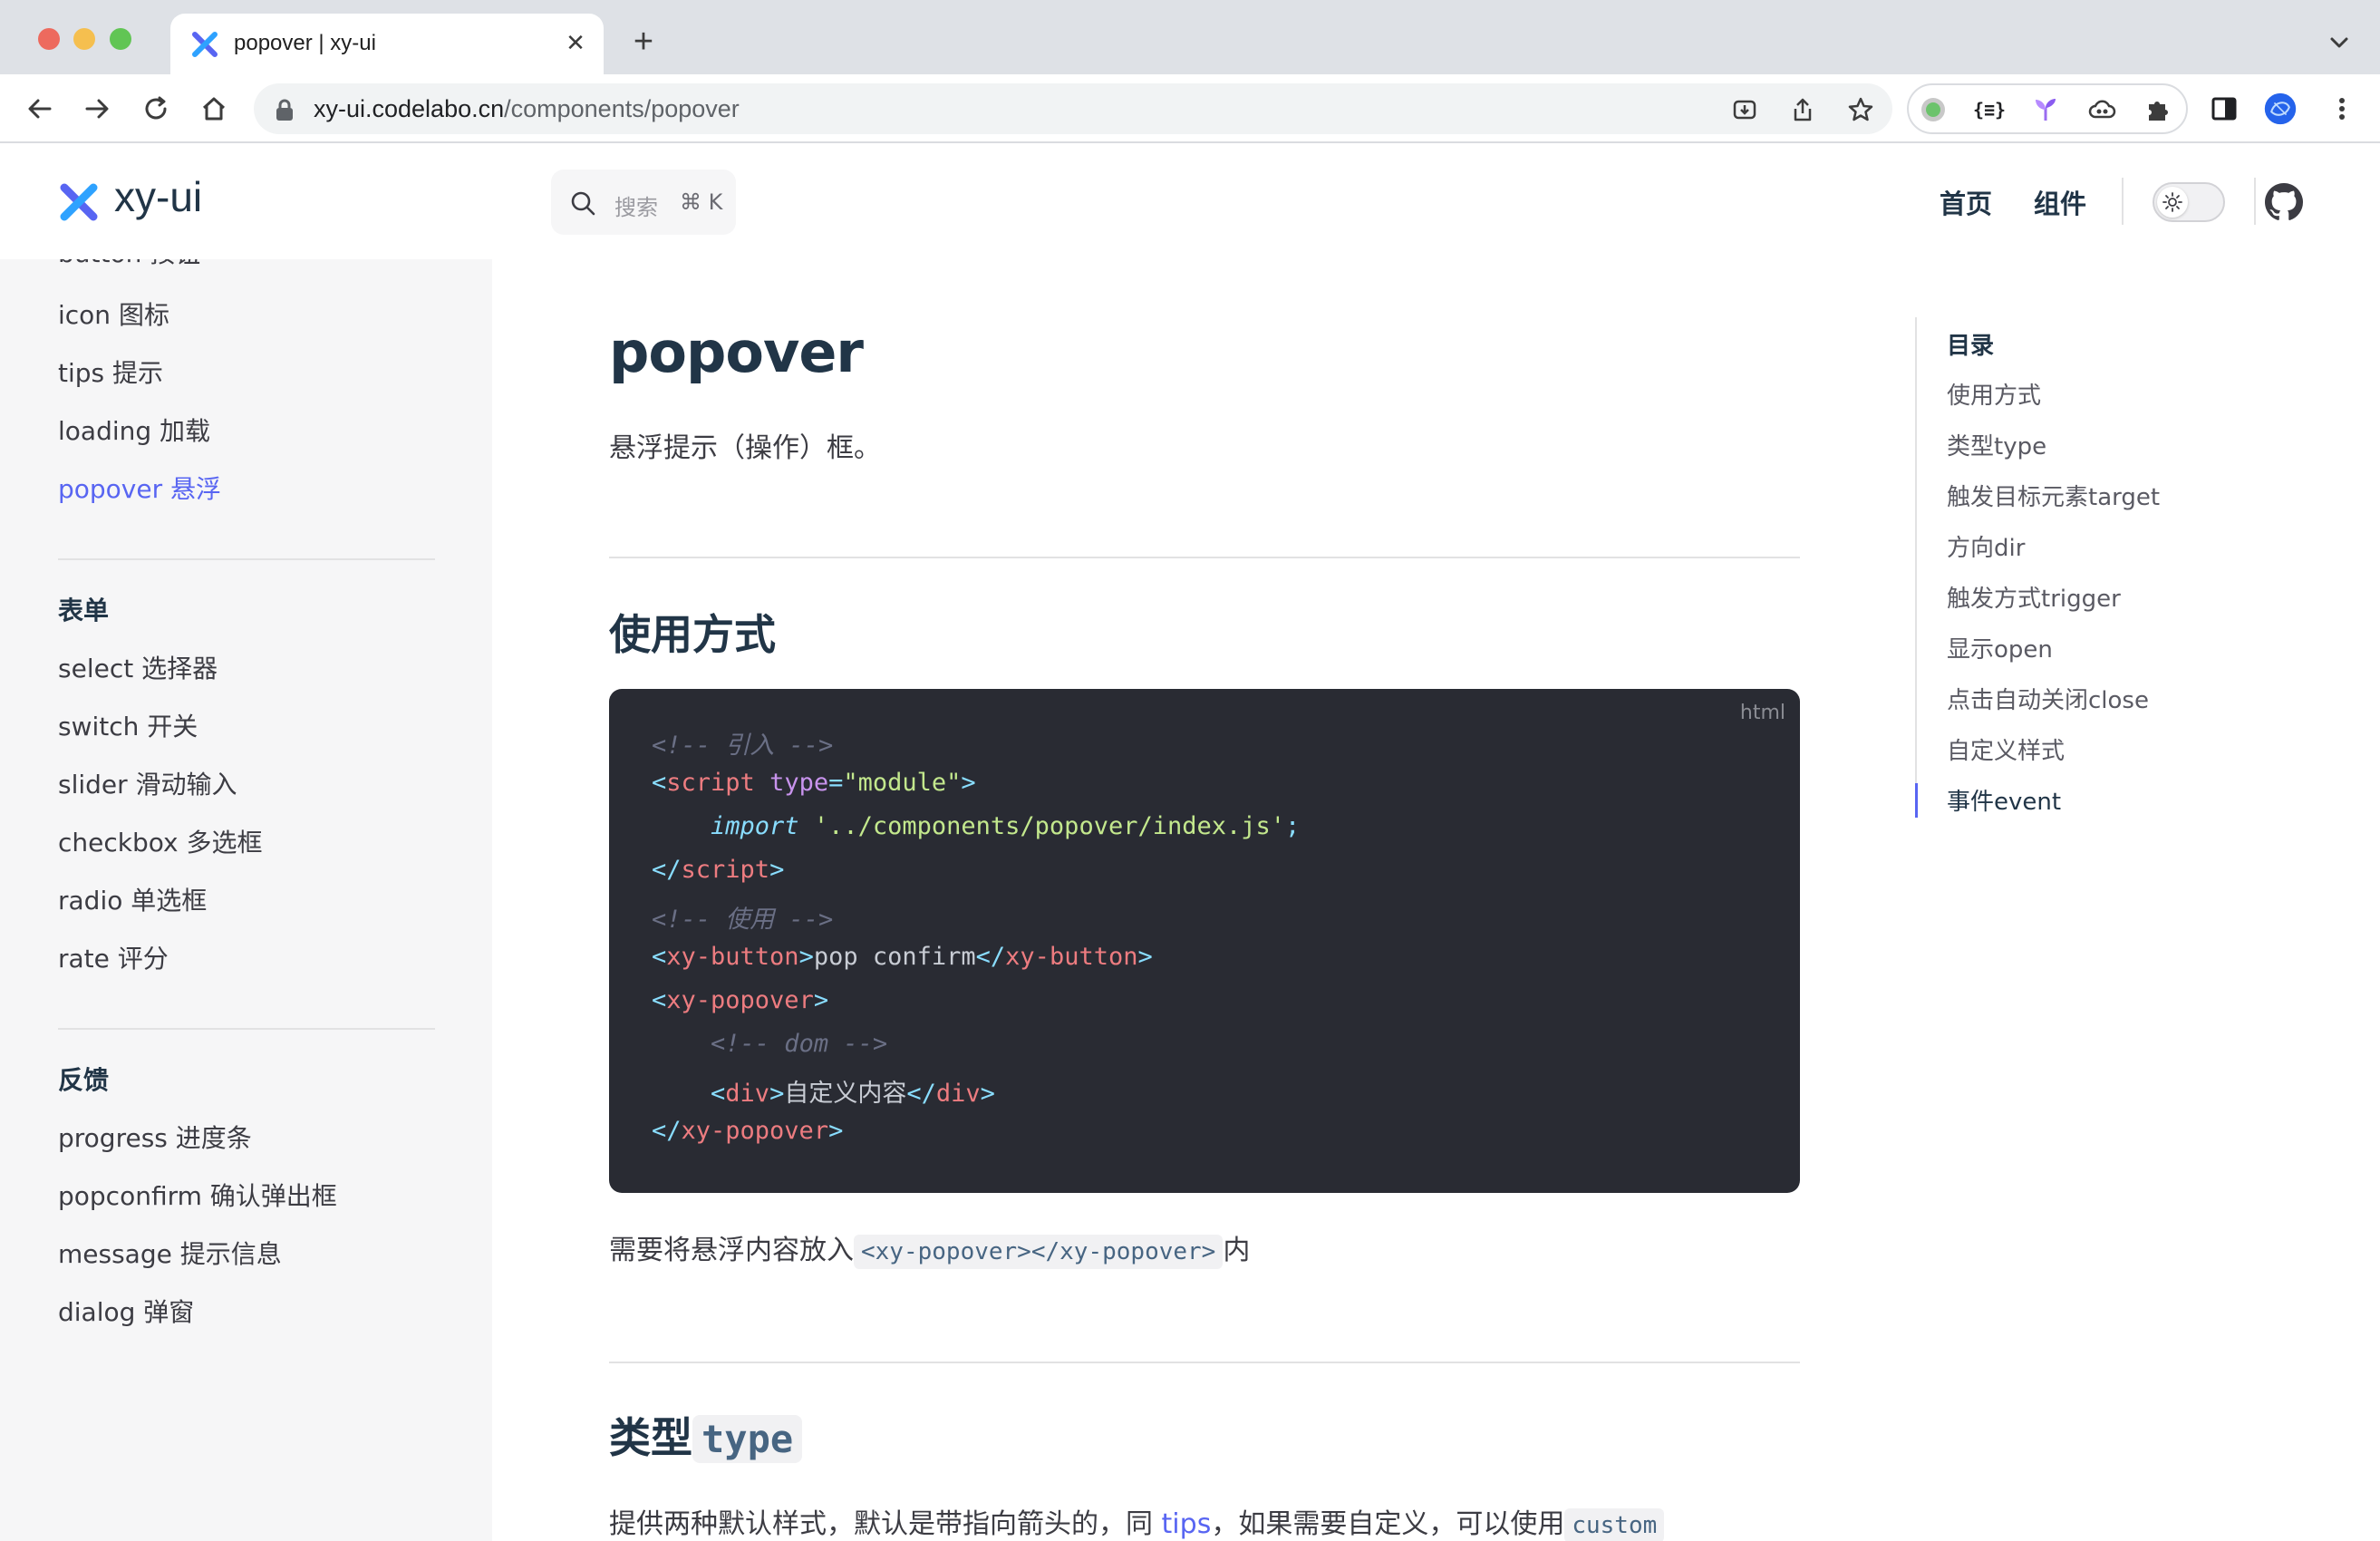 This screenshot has height=1541, width=2380. Describe the element at coordinates (84, 610) in the screenshot. I see `sidebar-group-form-title: 表单` at that location.